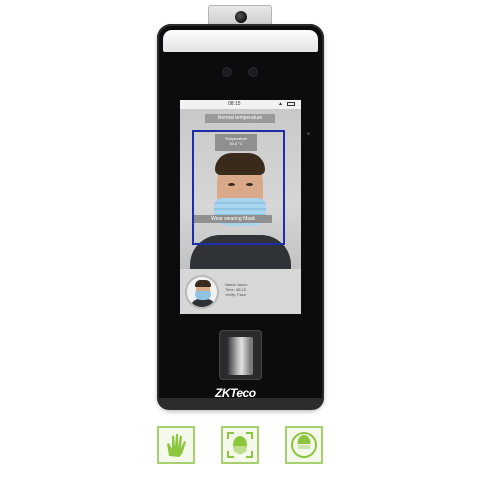 The image size is (480, 480). What do you see at coordinates (240, 41) in the screenshot?
I see `light-bar` at bounding box center [240, 41].